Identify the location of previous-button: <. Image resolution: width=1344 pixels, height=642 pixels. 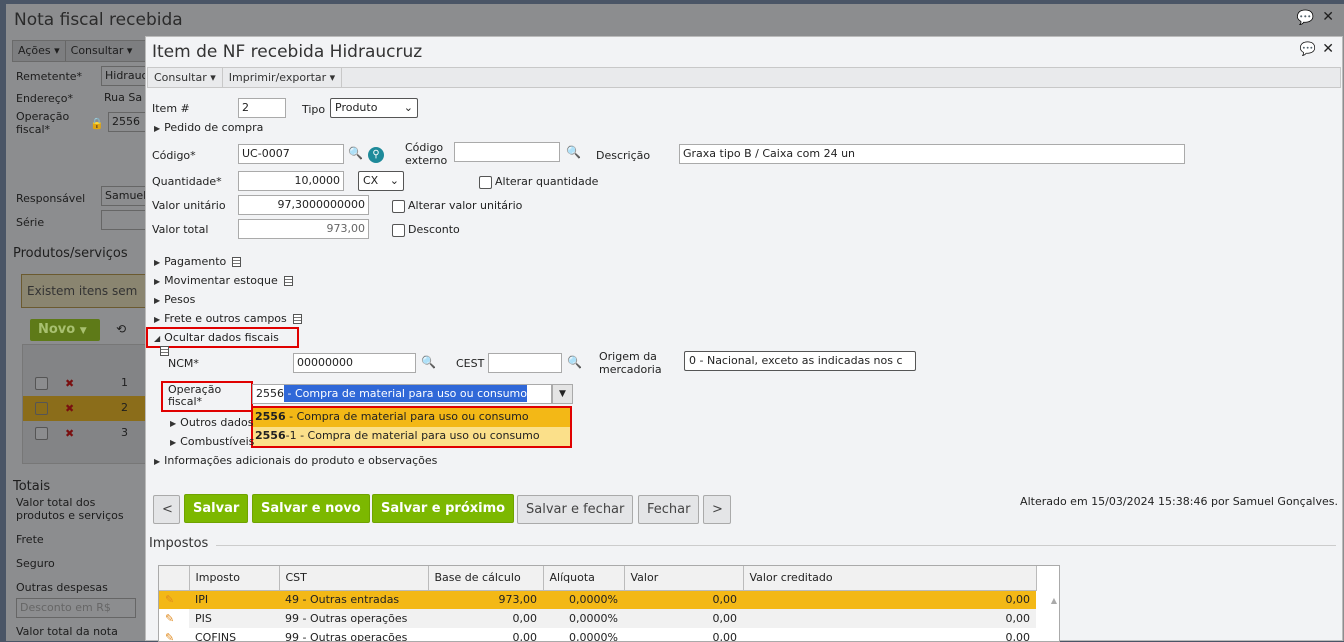
(166, 509).